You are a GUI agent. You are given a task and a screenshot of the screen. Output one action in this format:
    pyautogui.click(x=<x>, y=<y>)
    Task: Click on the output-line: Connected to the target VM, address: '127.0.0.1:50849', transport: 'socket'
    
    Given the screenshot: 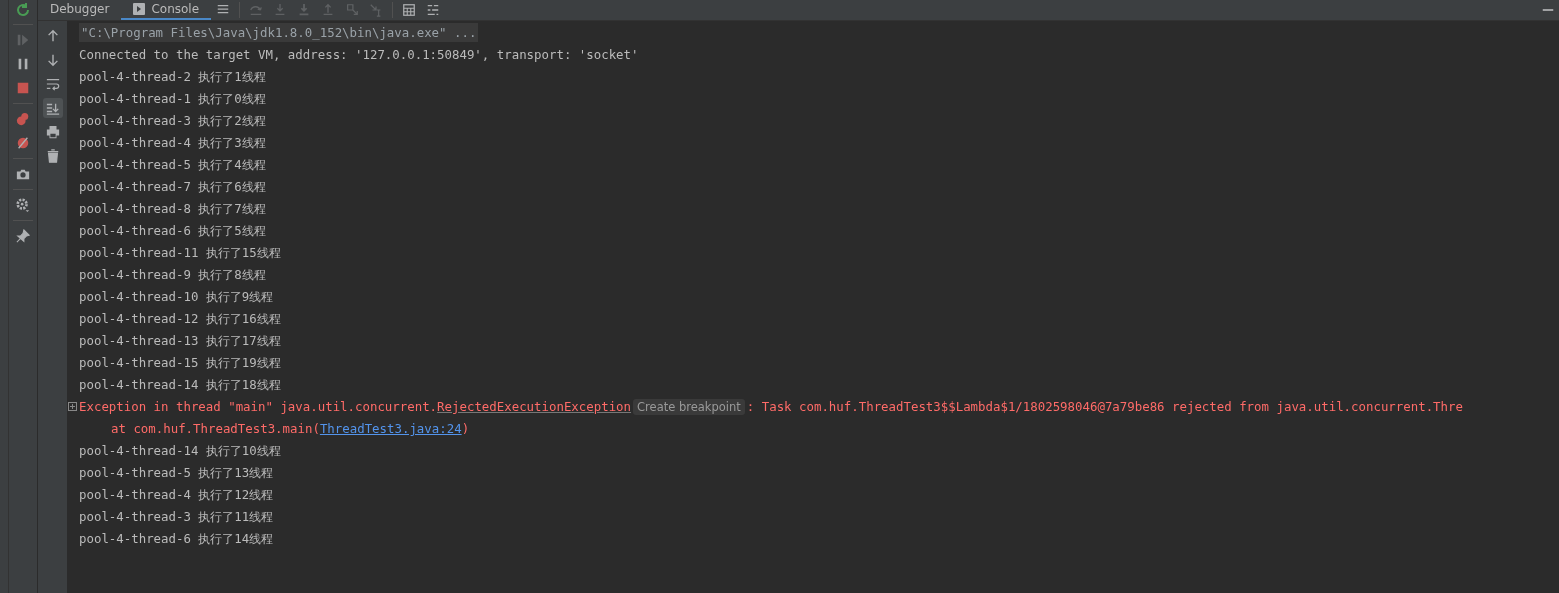 What is the action you would take?
    pyautogui.click(x=359, y=54)
    